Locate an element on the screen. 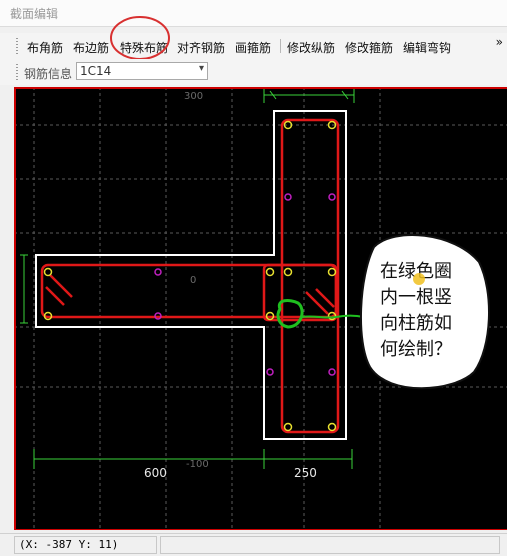 The height and width of the screenshot is (556, 507). corner-rebar-button: 布角筋 is located at coordinates (45, 47).